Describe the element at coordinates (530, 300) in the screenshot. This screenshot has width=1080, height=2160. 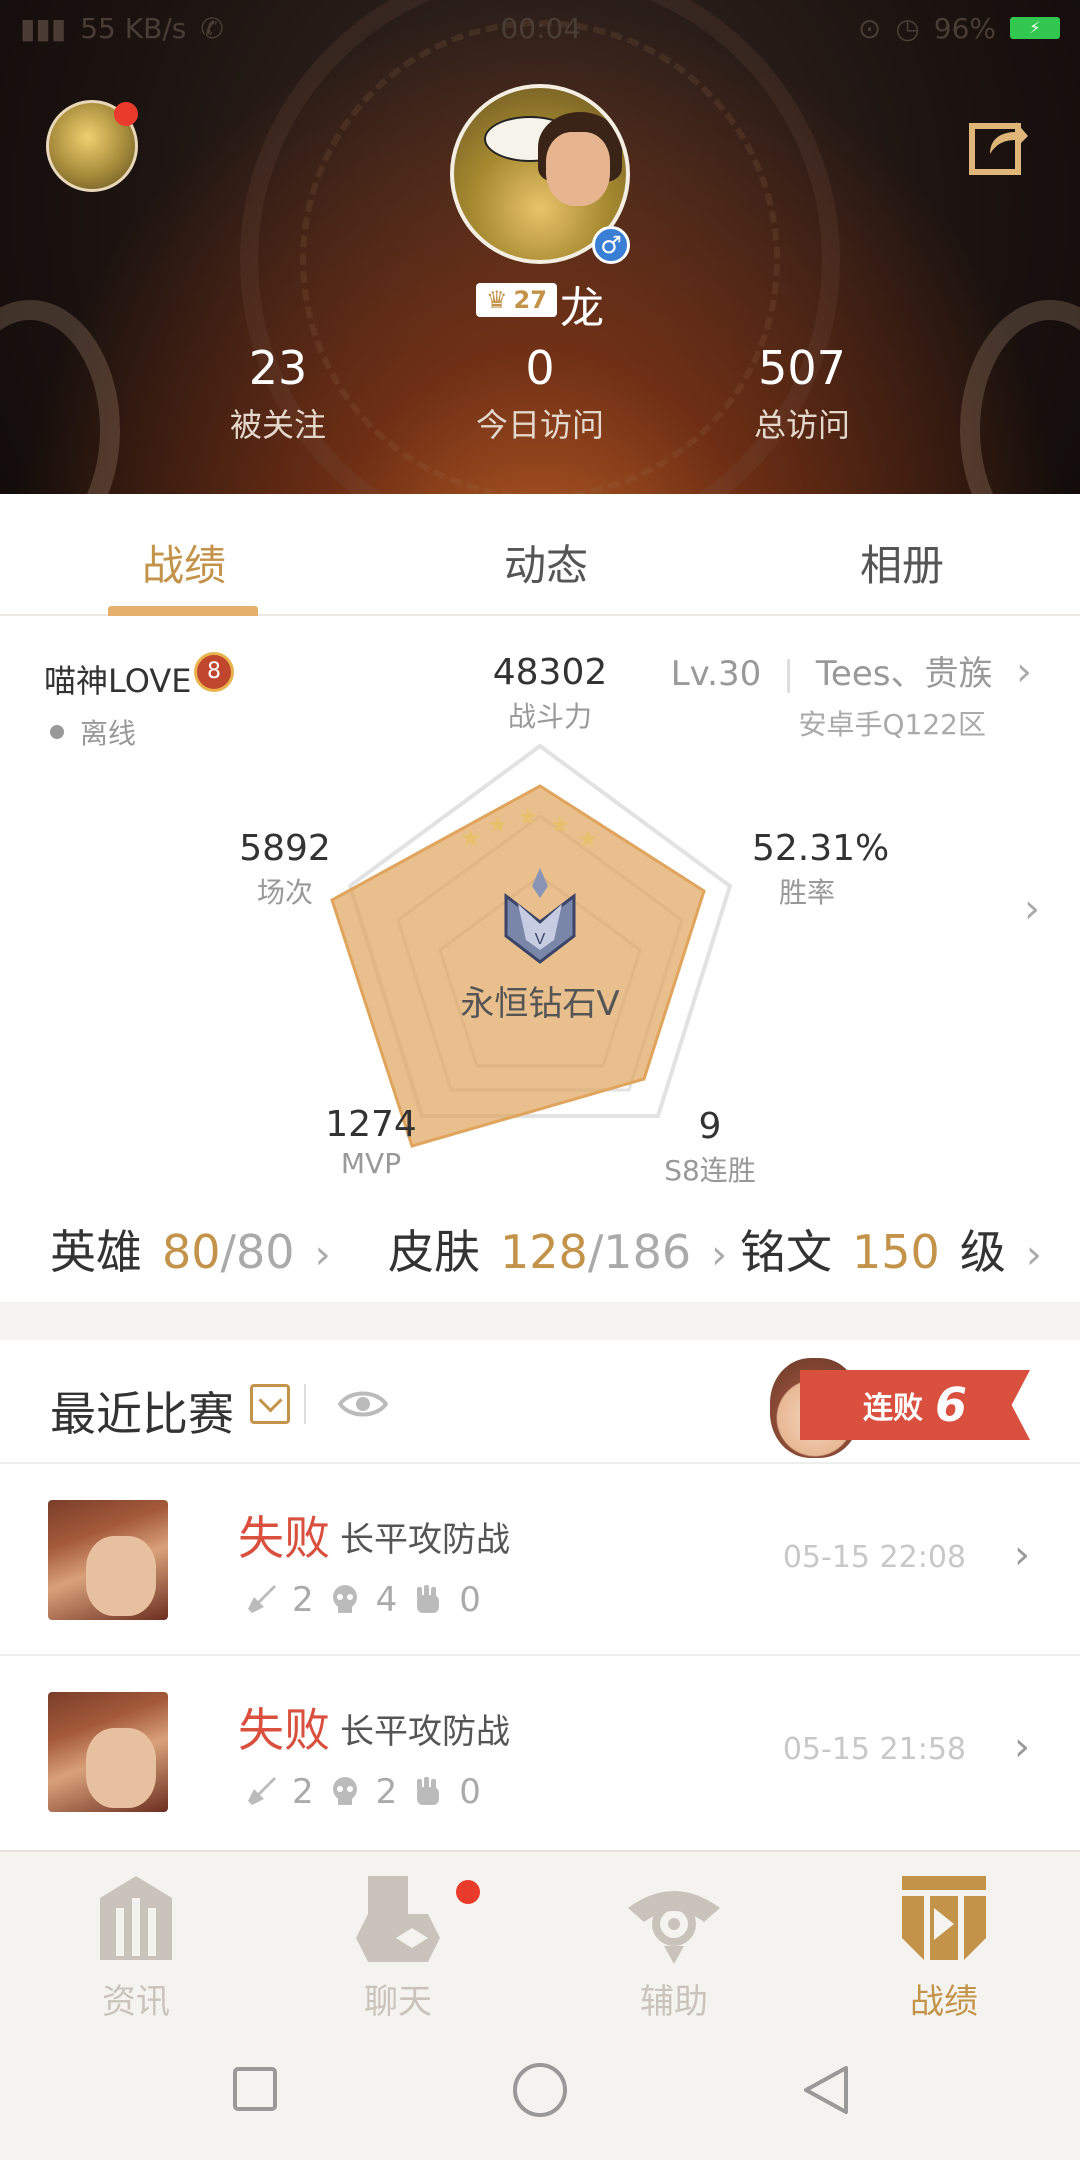
I see `level-number: 27` at that location.